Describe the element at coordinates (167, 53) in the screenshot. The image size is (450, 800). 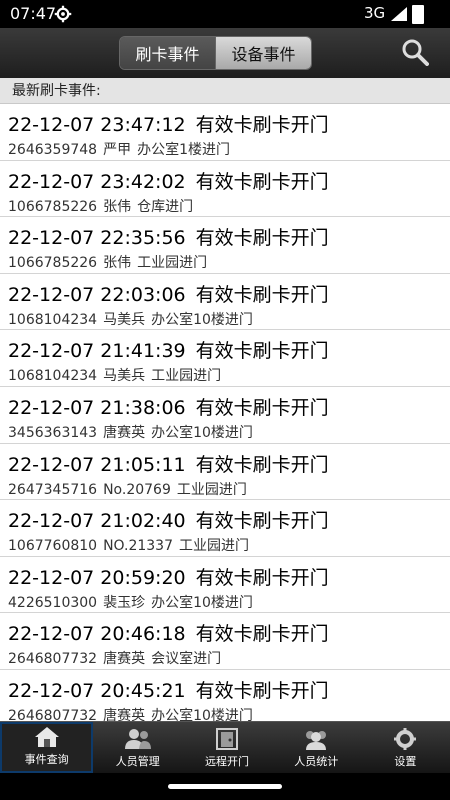
I see `tab-card-events: 刷卡事件` at that location.